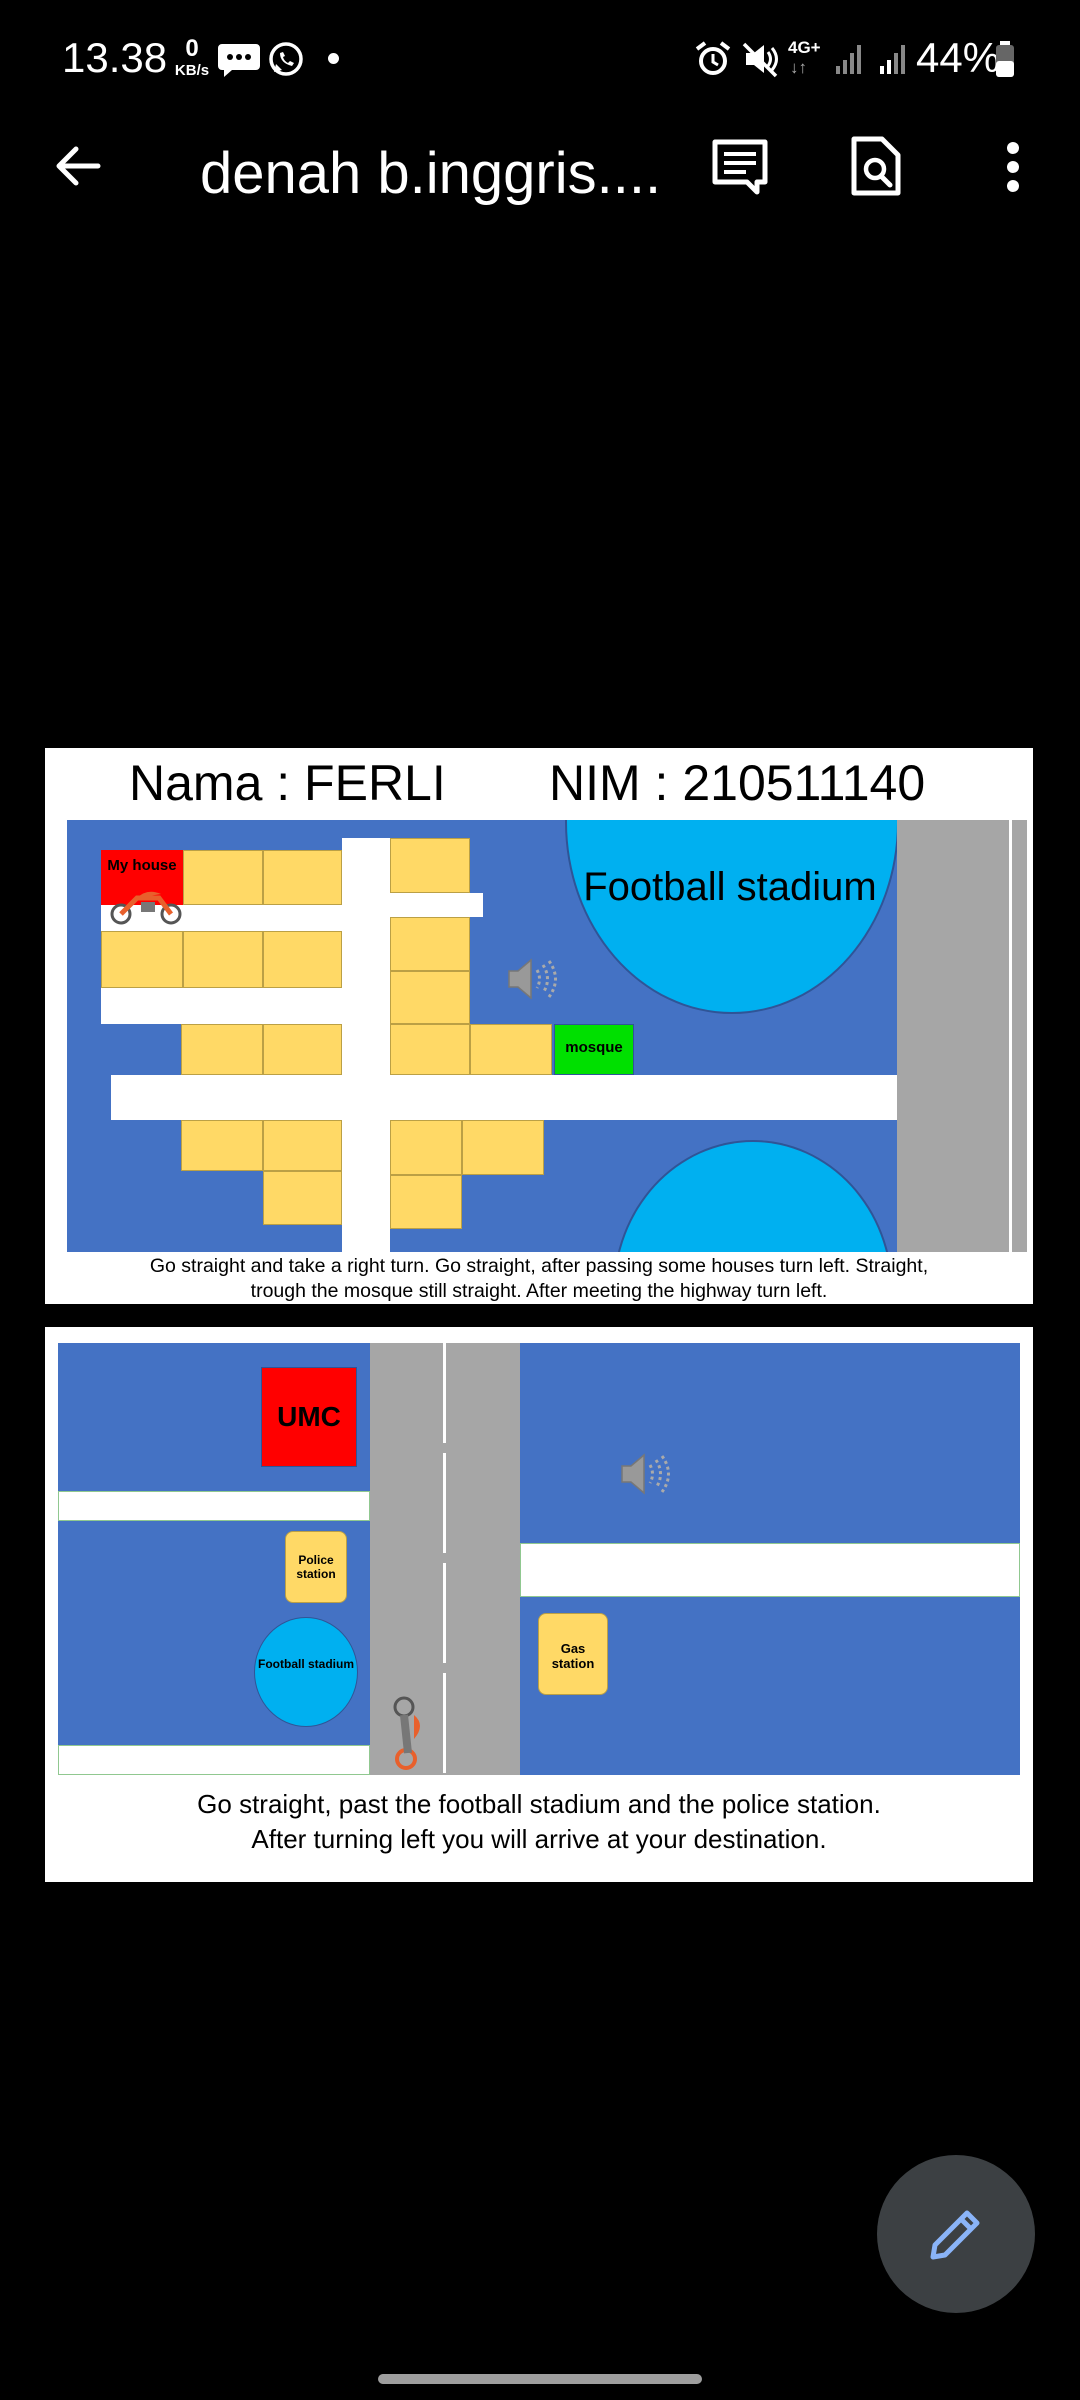 This screenshot has height=2400, width=1080. Describe the element at coordinates (1013, 167) in the screenshot. I see `more-vert-icon` at that location.